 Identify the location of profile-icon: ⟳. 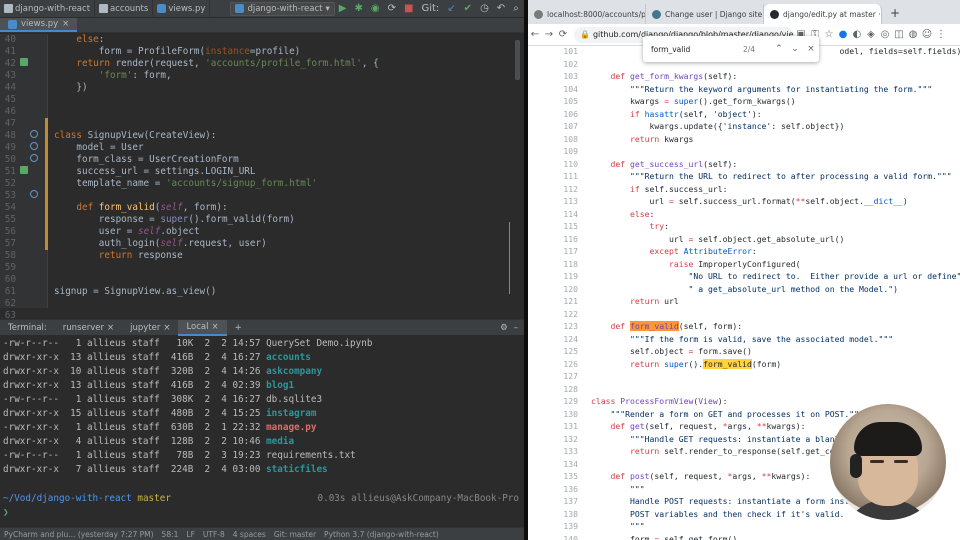
(392, 8).